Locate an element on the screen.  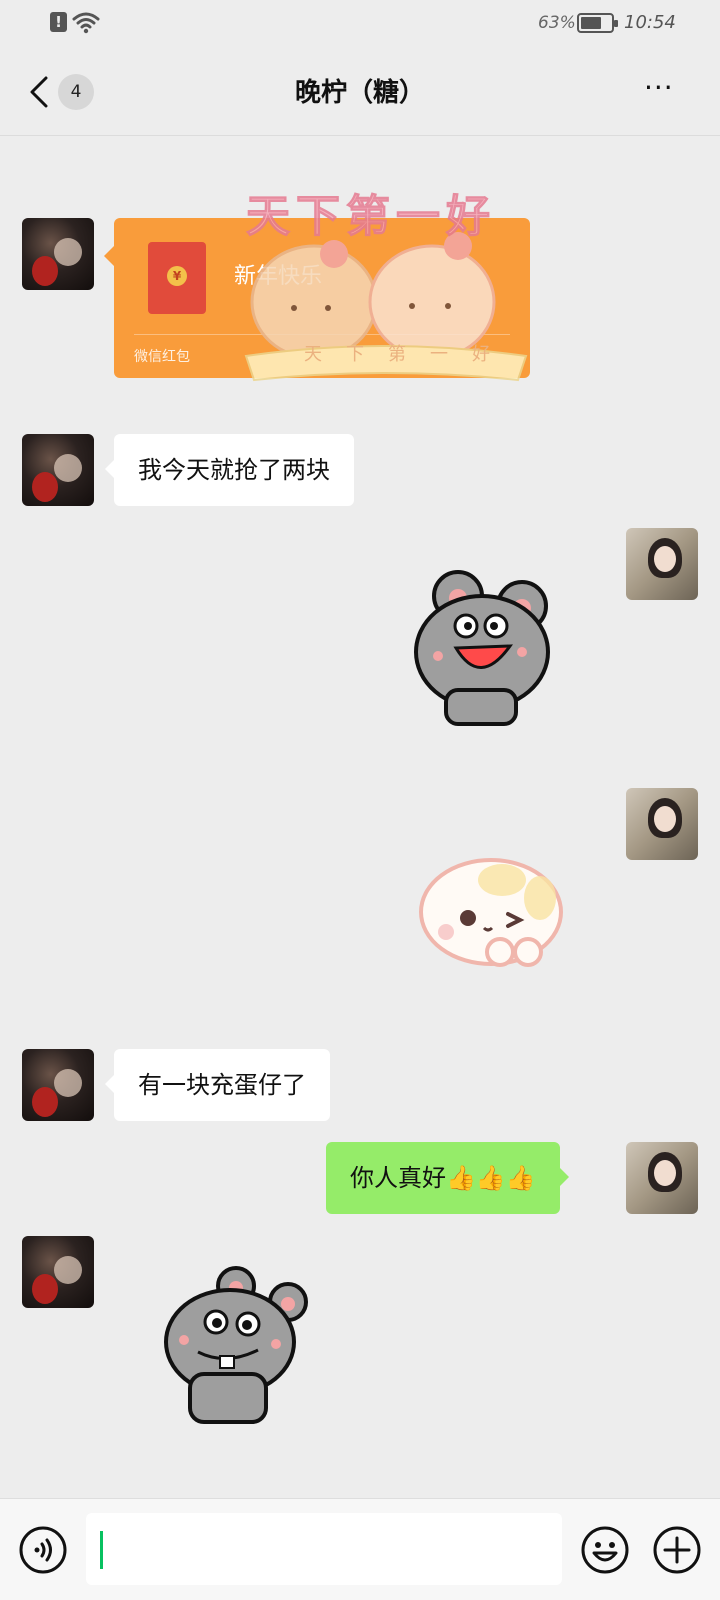
message-input is located at coordinates (324, 1549).